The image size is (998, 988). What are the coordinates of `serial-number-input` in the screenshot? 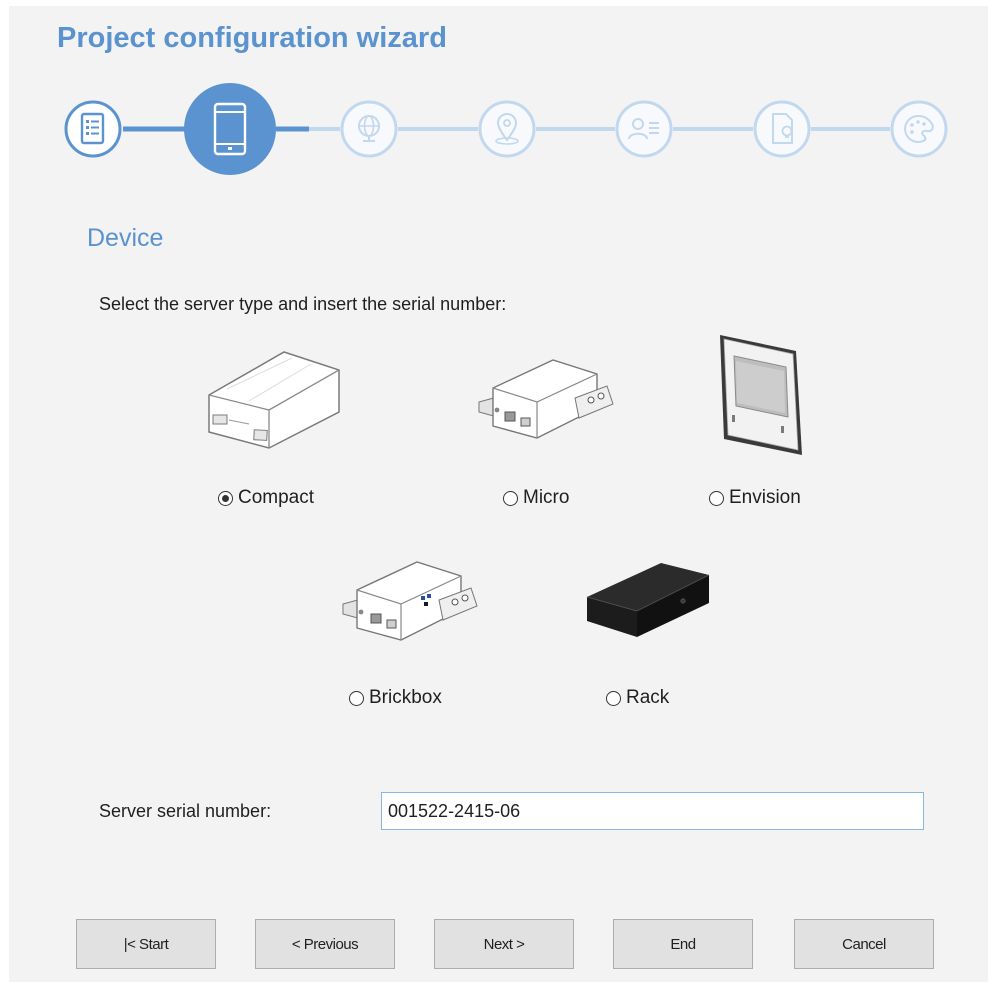 It's located at (652, 811).